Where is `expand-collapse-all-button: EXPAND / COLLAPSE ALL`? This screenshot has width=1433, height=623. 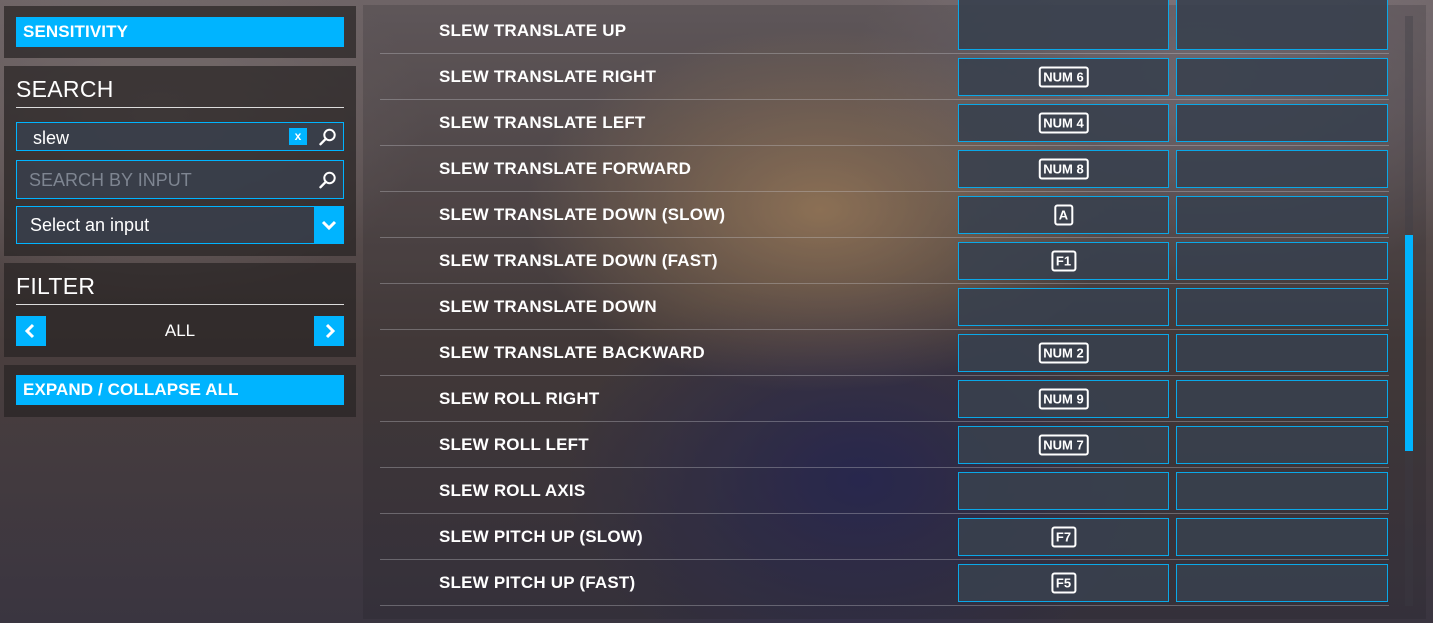
expand-collapse-all-button: EXPAND / COLLAPSE ALL is located at coordinates (180, 390).